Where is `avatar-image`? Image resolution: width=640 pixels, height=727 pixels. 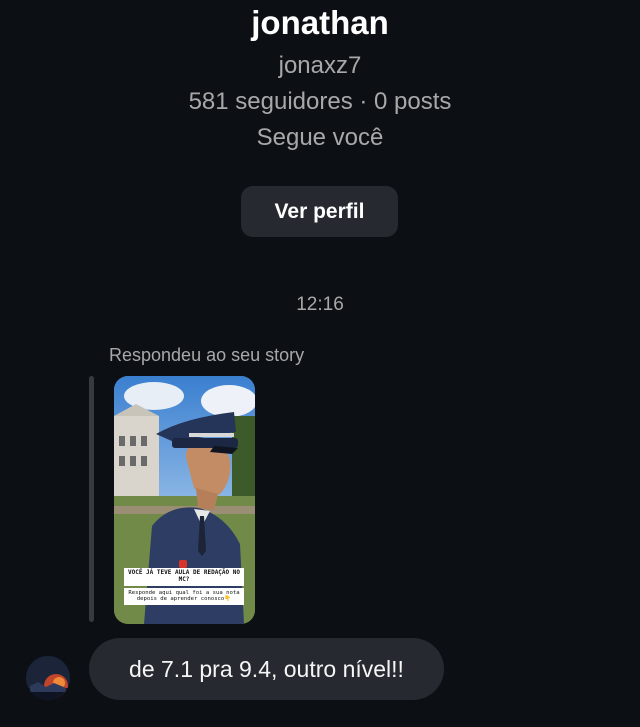
avatar-image is located at coordinates (48, 678).